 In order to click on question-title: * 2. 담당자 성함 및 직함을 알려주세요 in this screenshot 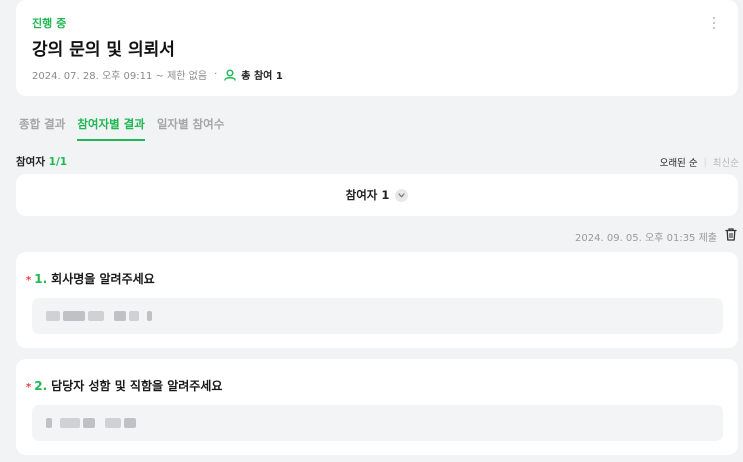, I will do `click(124, 385)`.